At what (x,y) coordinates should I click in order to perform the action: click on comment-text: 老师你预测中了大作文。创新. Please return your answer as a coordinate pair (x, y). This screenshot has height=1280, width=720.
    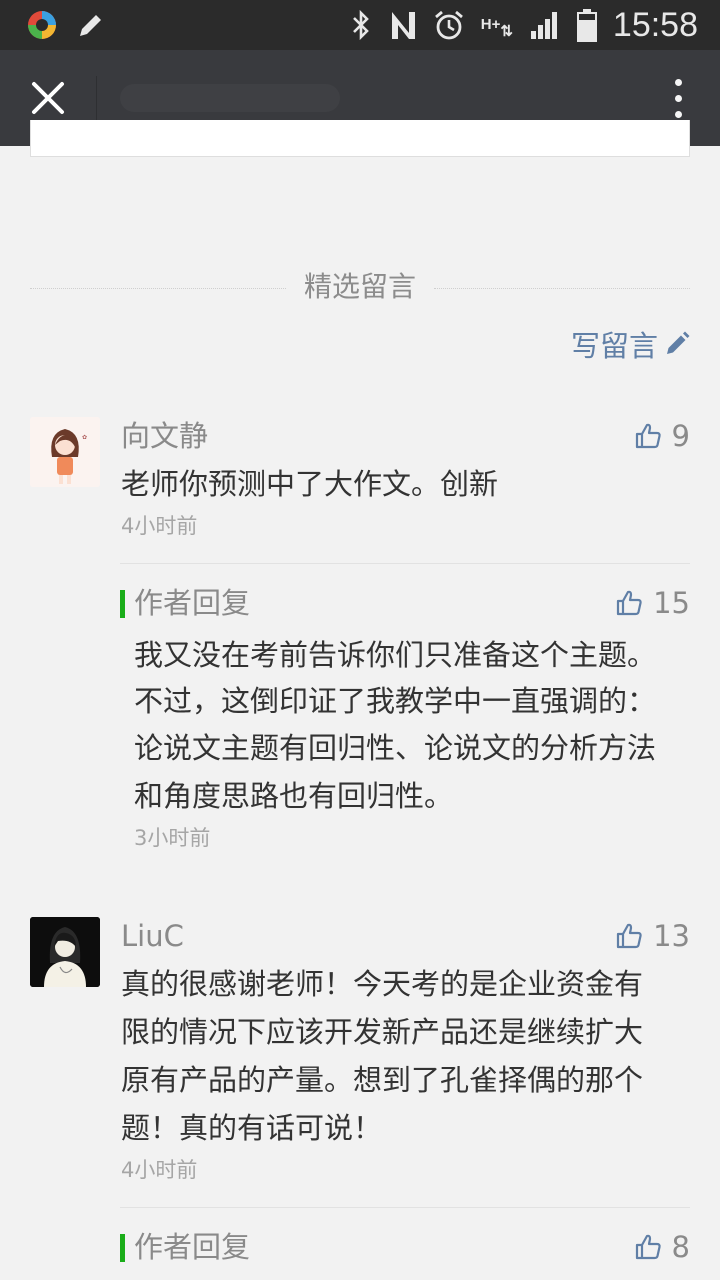
    Looking at the image, I should click on (310, 484).